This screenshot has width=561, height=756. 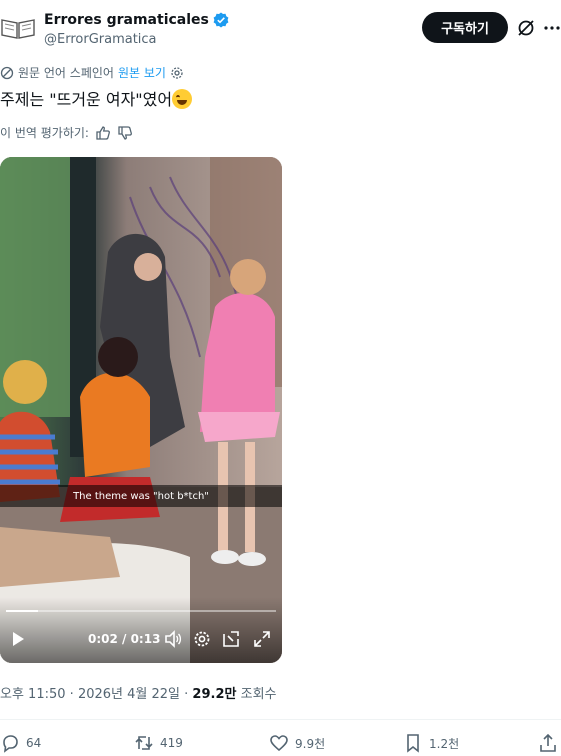 I want to click on views-label: 조회수, so click(x=258, y=694).